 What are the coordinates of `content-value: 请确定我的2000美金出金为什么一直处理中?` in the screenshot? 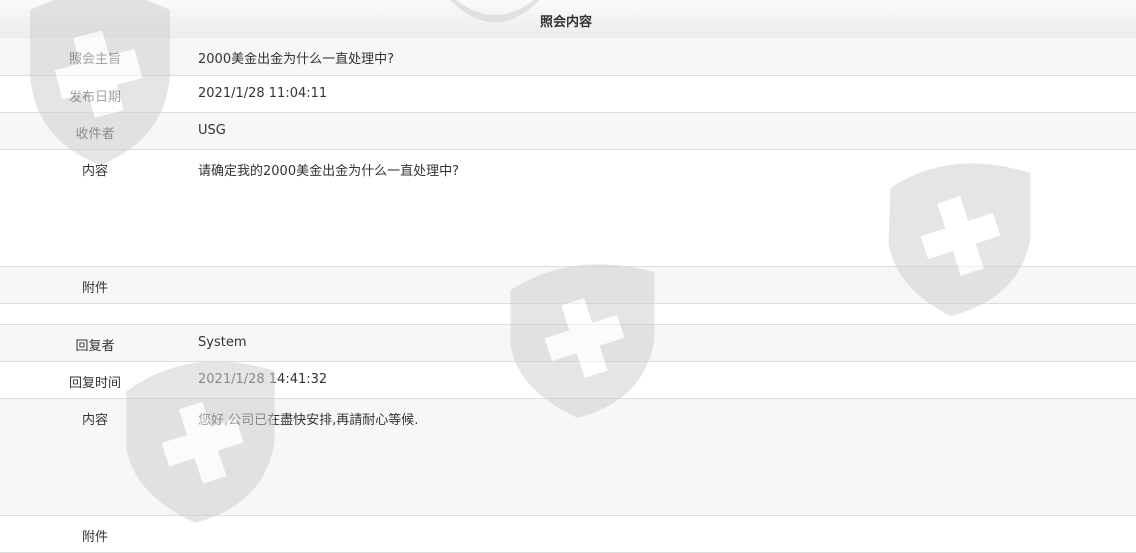 It's located at (328, 171).